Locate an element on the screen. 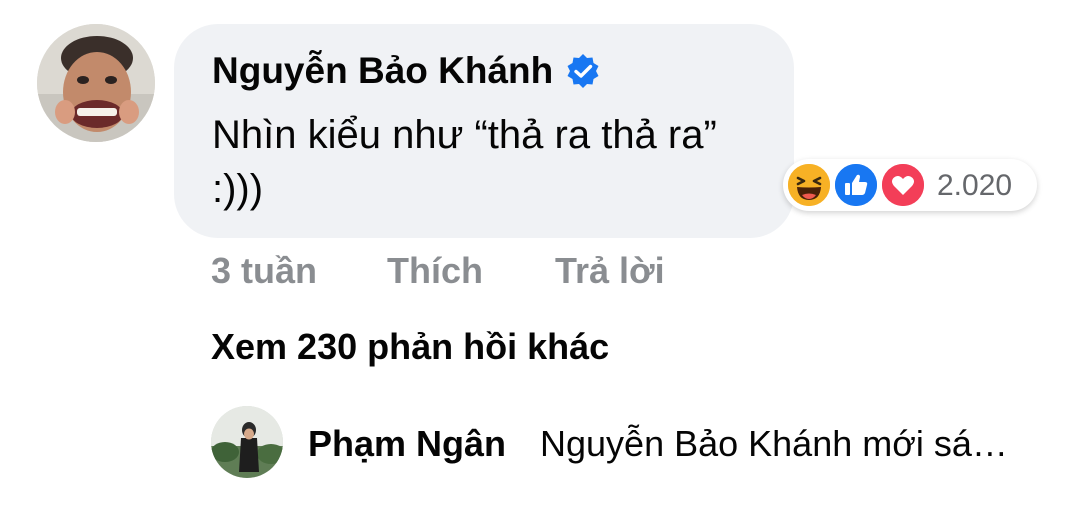 This screenshot has height=512, width=1079. reply-avatar-image is located at coordinates (247, 442).